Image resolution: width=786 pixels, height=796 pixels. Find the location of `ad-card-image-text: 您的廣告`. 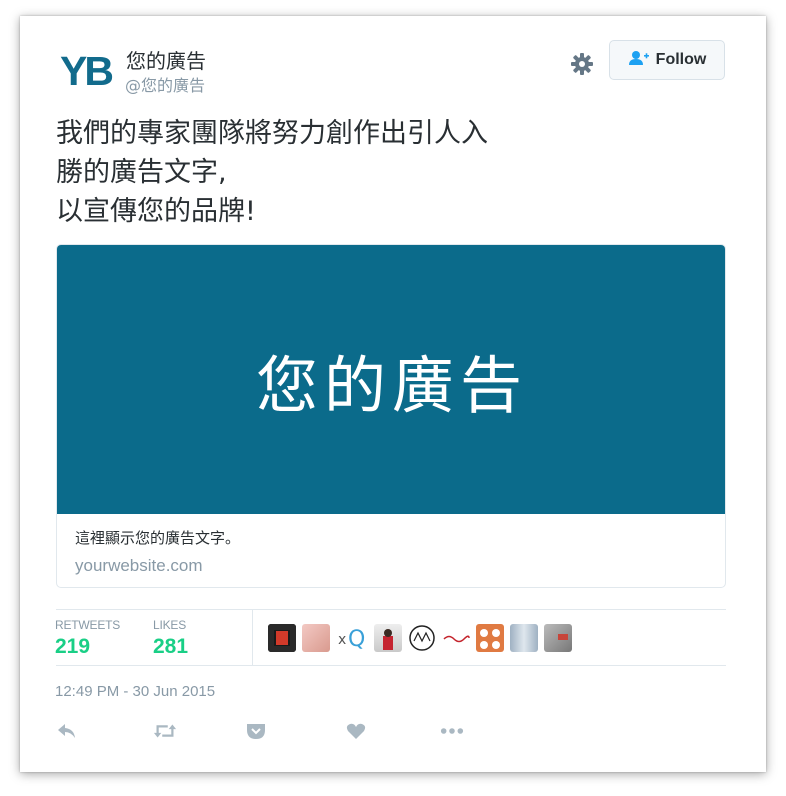

ad-card-image-text: 您的廣告 is located at coordinates (391, 385).